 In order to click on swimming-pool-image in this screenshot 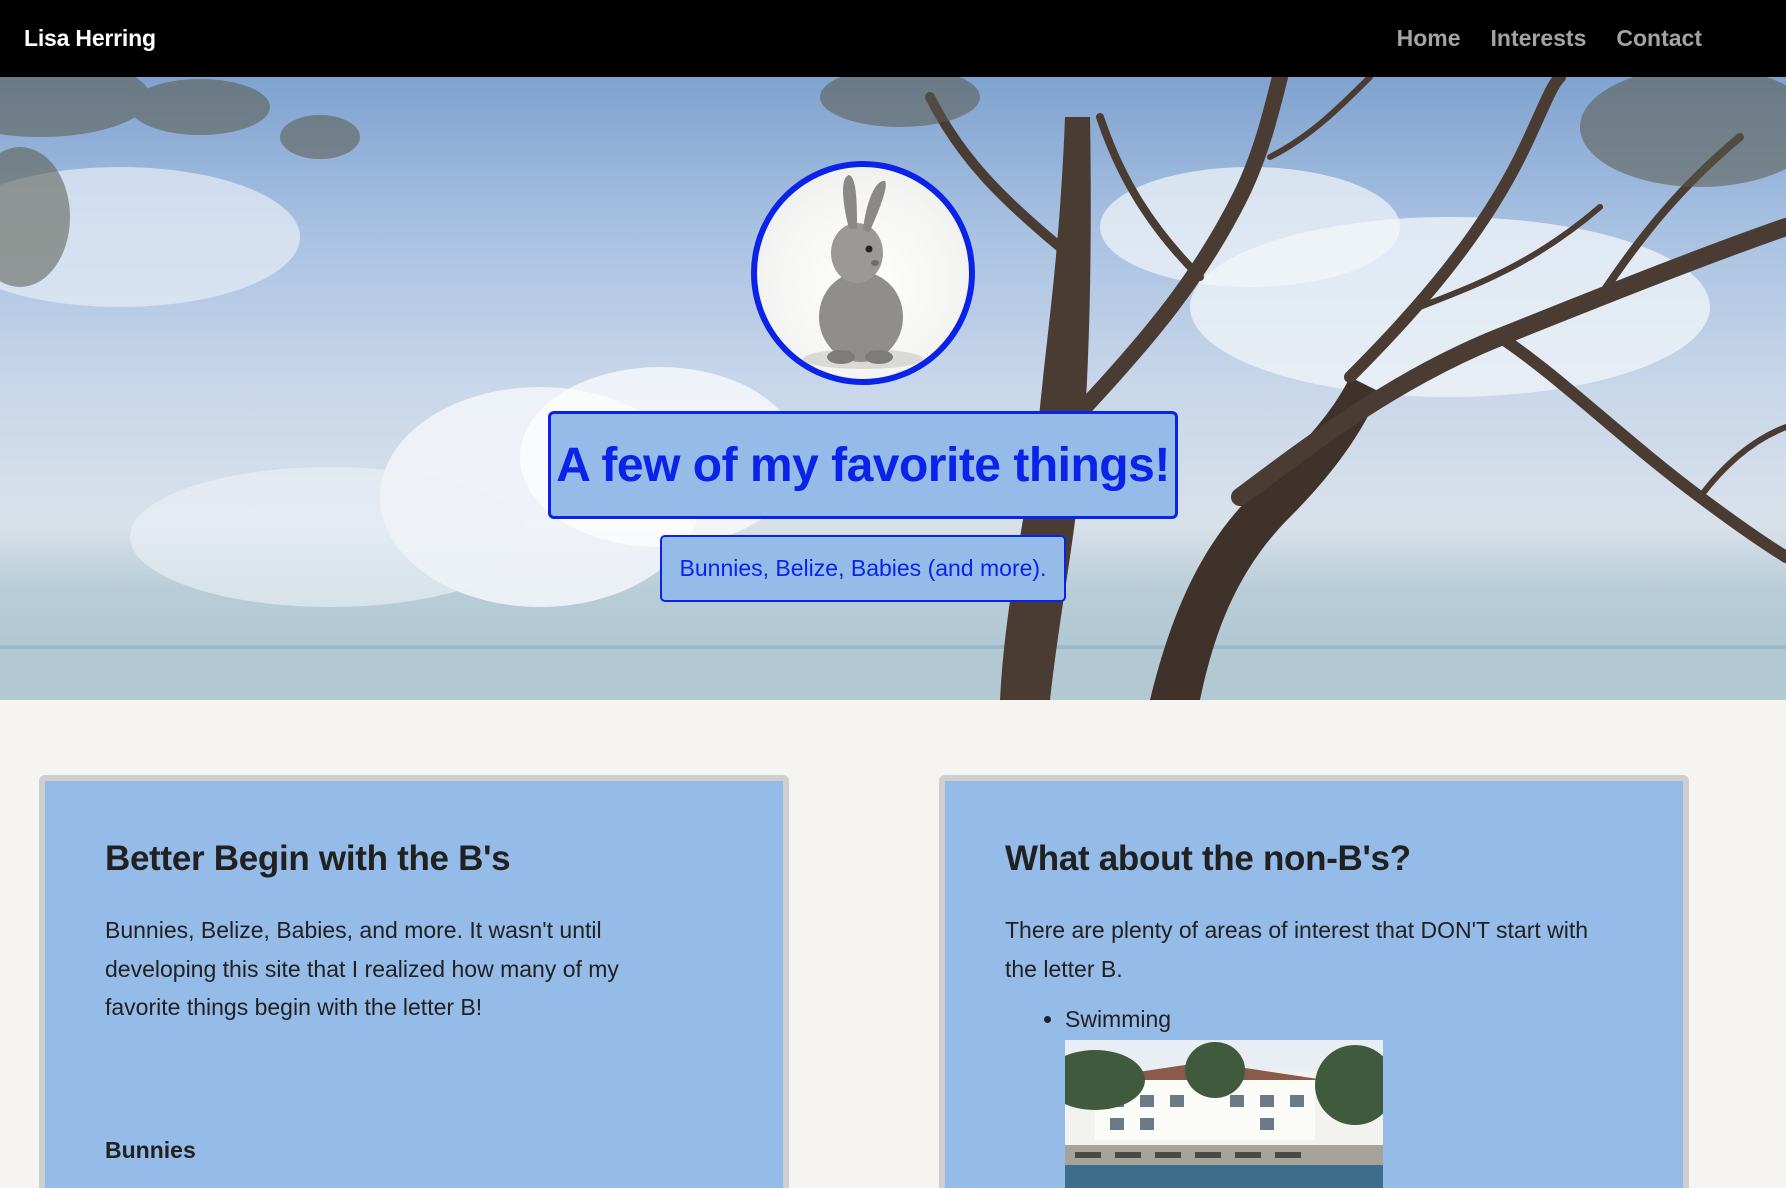, I will do `click(1224, 1114)`.